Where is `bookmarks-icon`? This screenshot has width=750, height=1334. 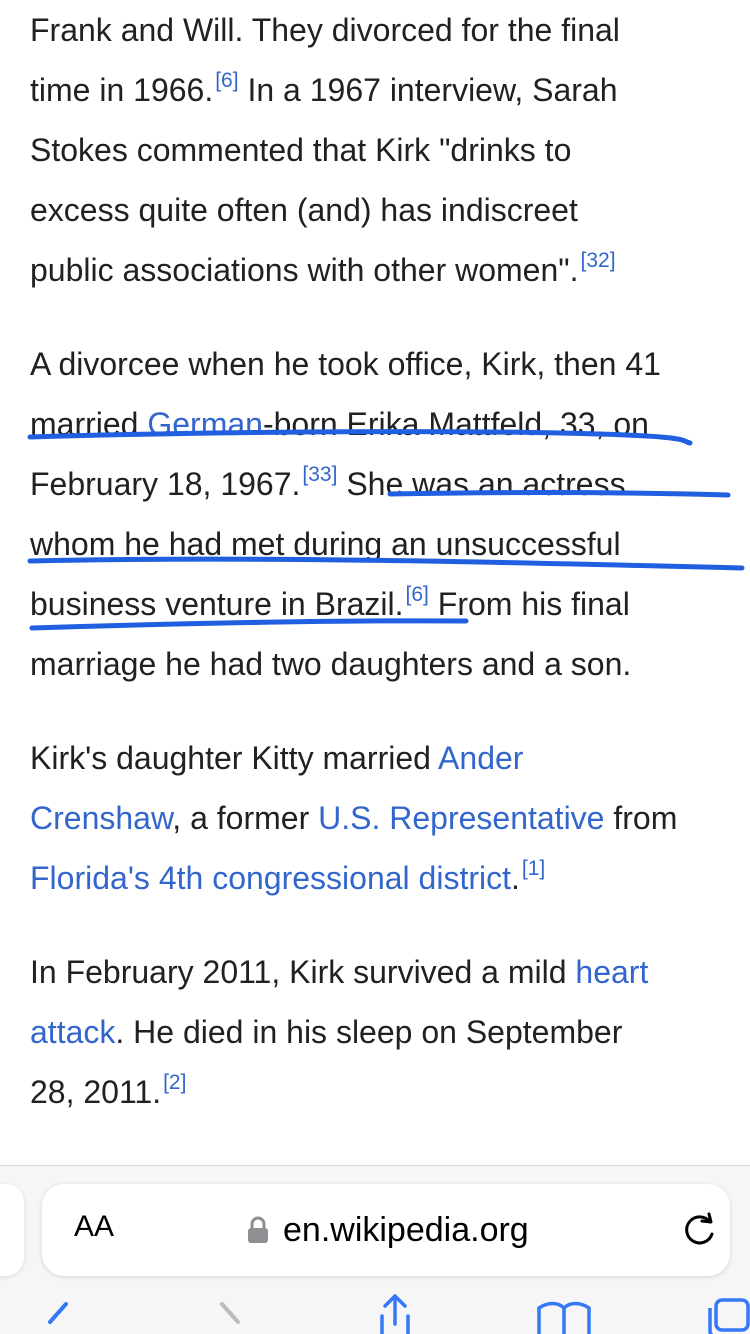
bookmarks-icon is located at coordinates (564, 1316).